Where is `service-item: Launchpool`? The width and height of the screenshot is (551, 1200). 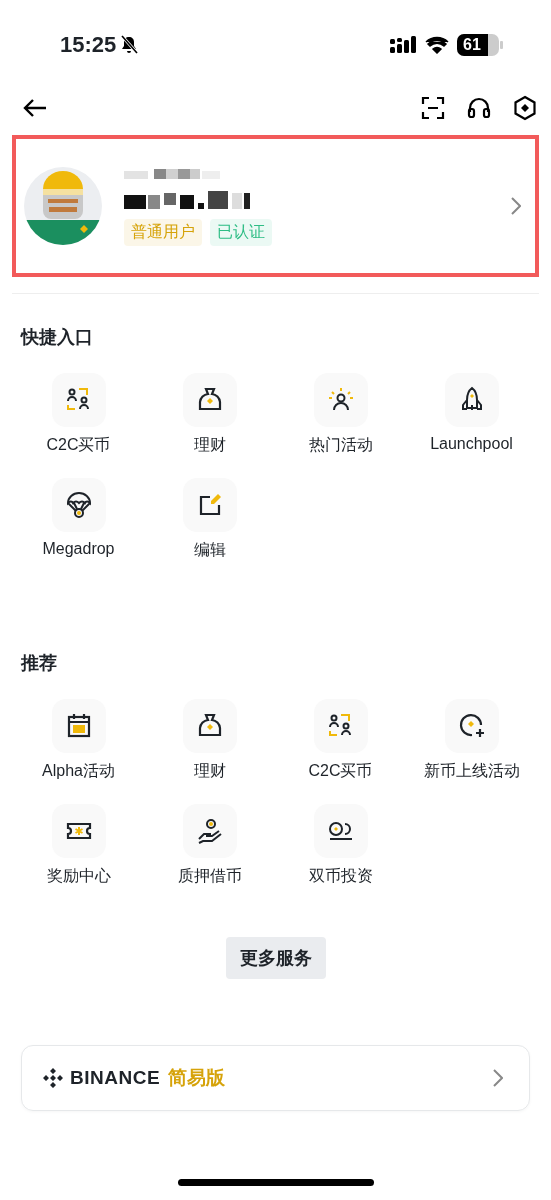
service-item: Launchpool is located at coordinates (471, 414).